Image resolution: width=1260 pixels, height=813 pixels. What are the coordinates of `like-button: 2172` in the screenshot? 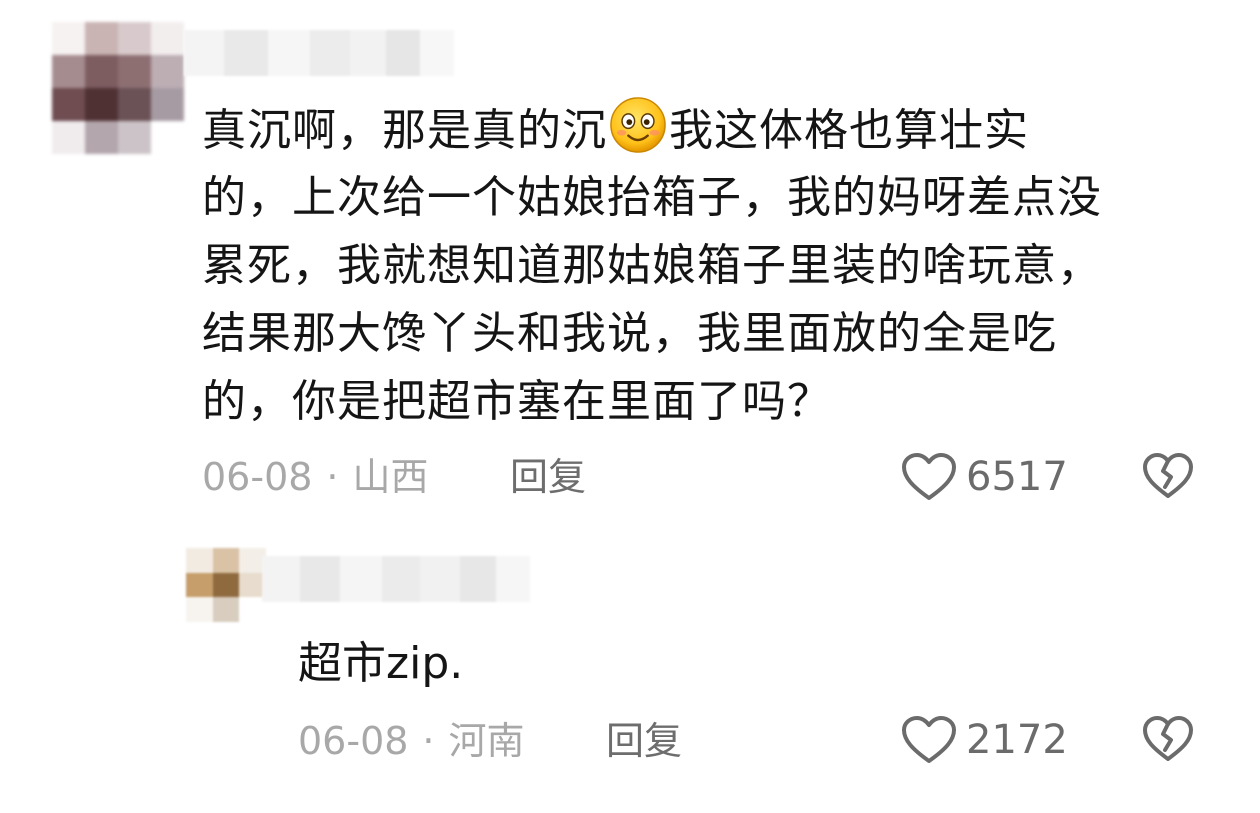 It's located at (984, 740).